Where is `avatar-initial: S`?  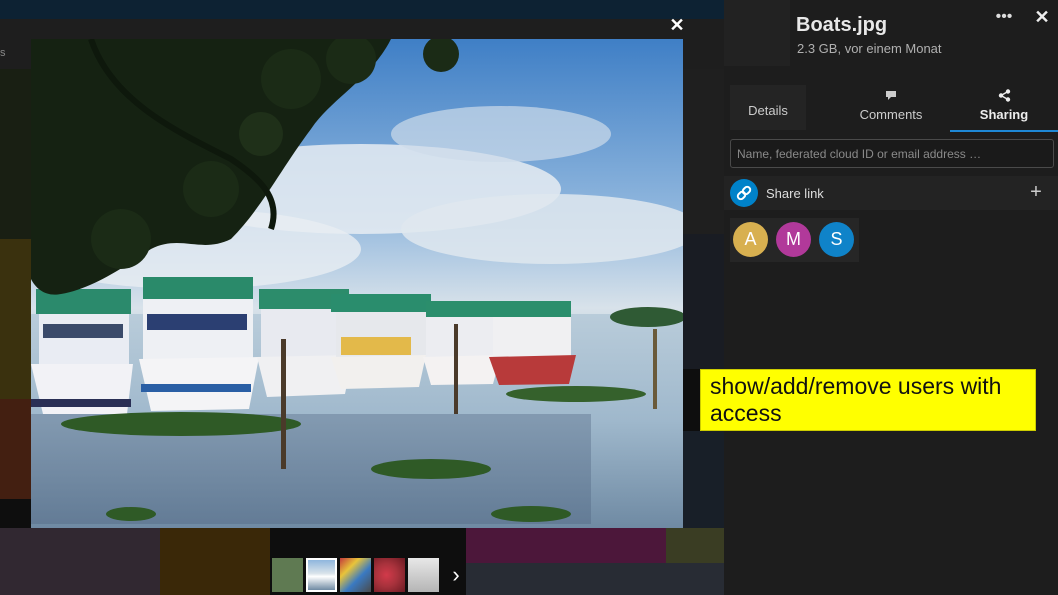 avatar-initial: S is located at coordinates (836, 239).